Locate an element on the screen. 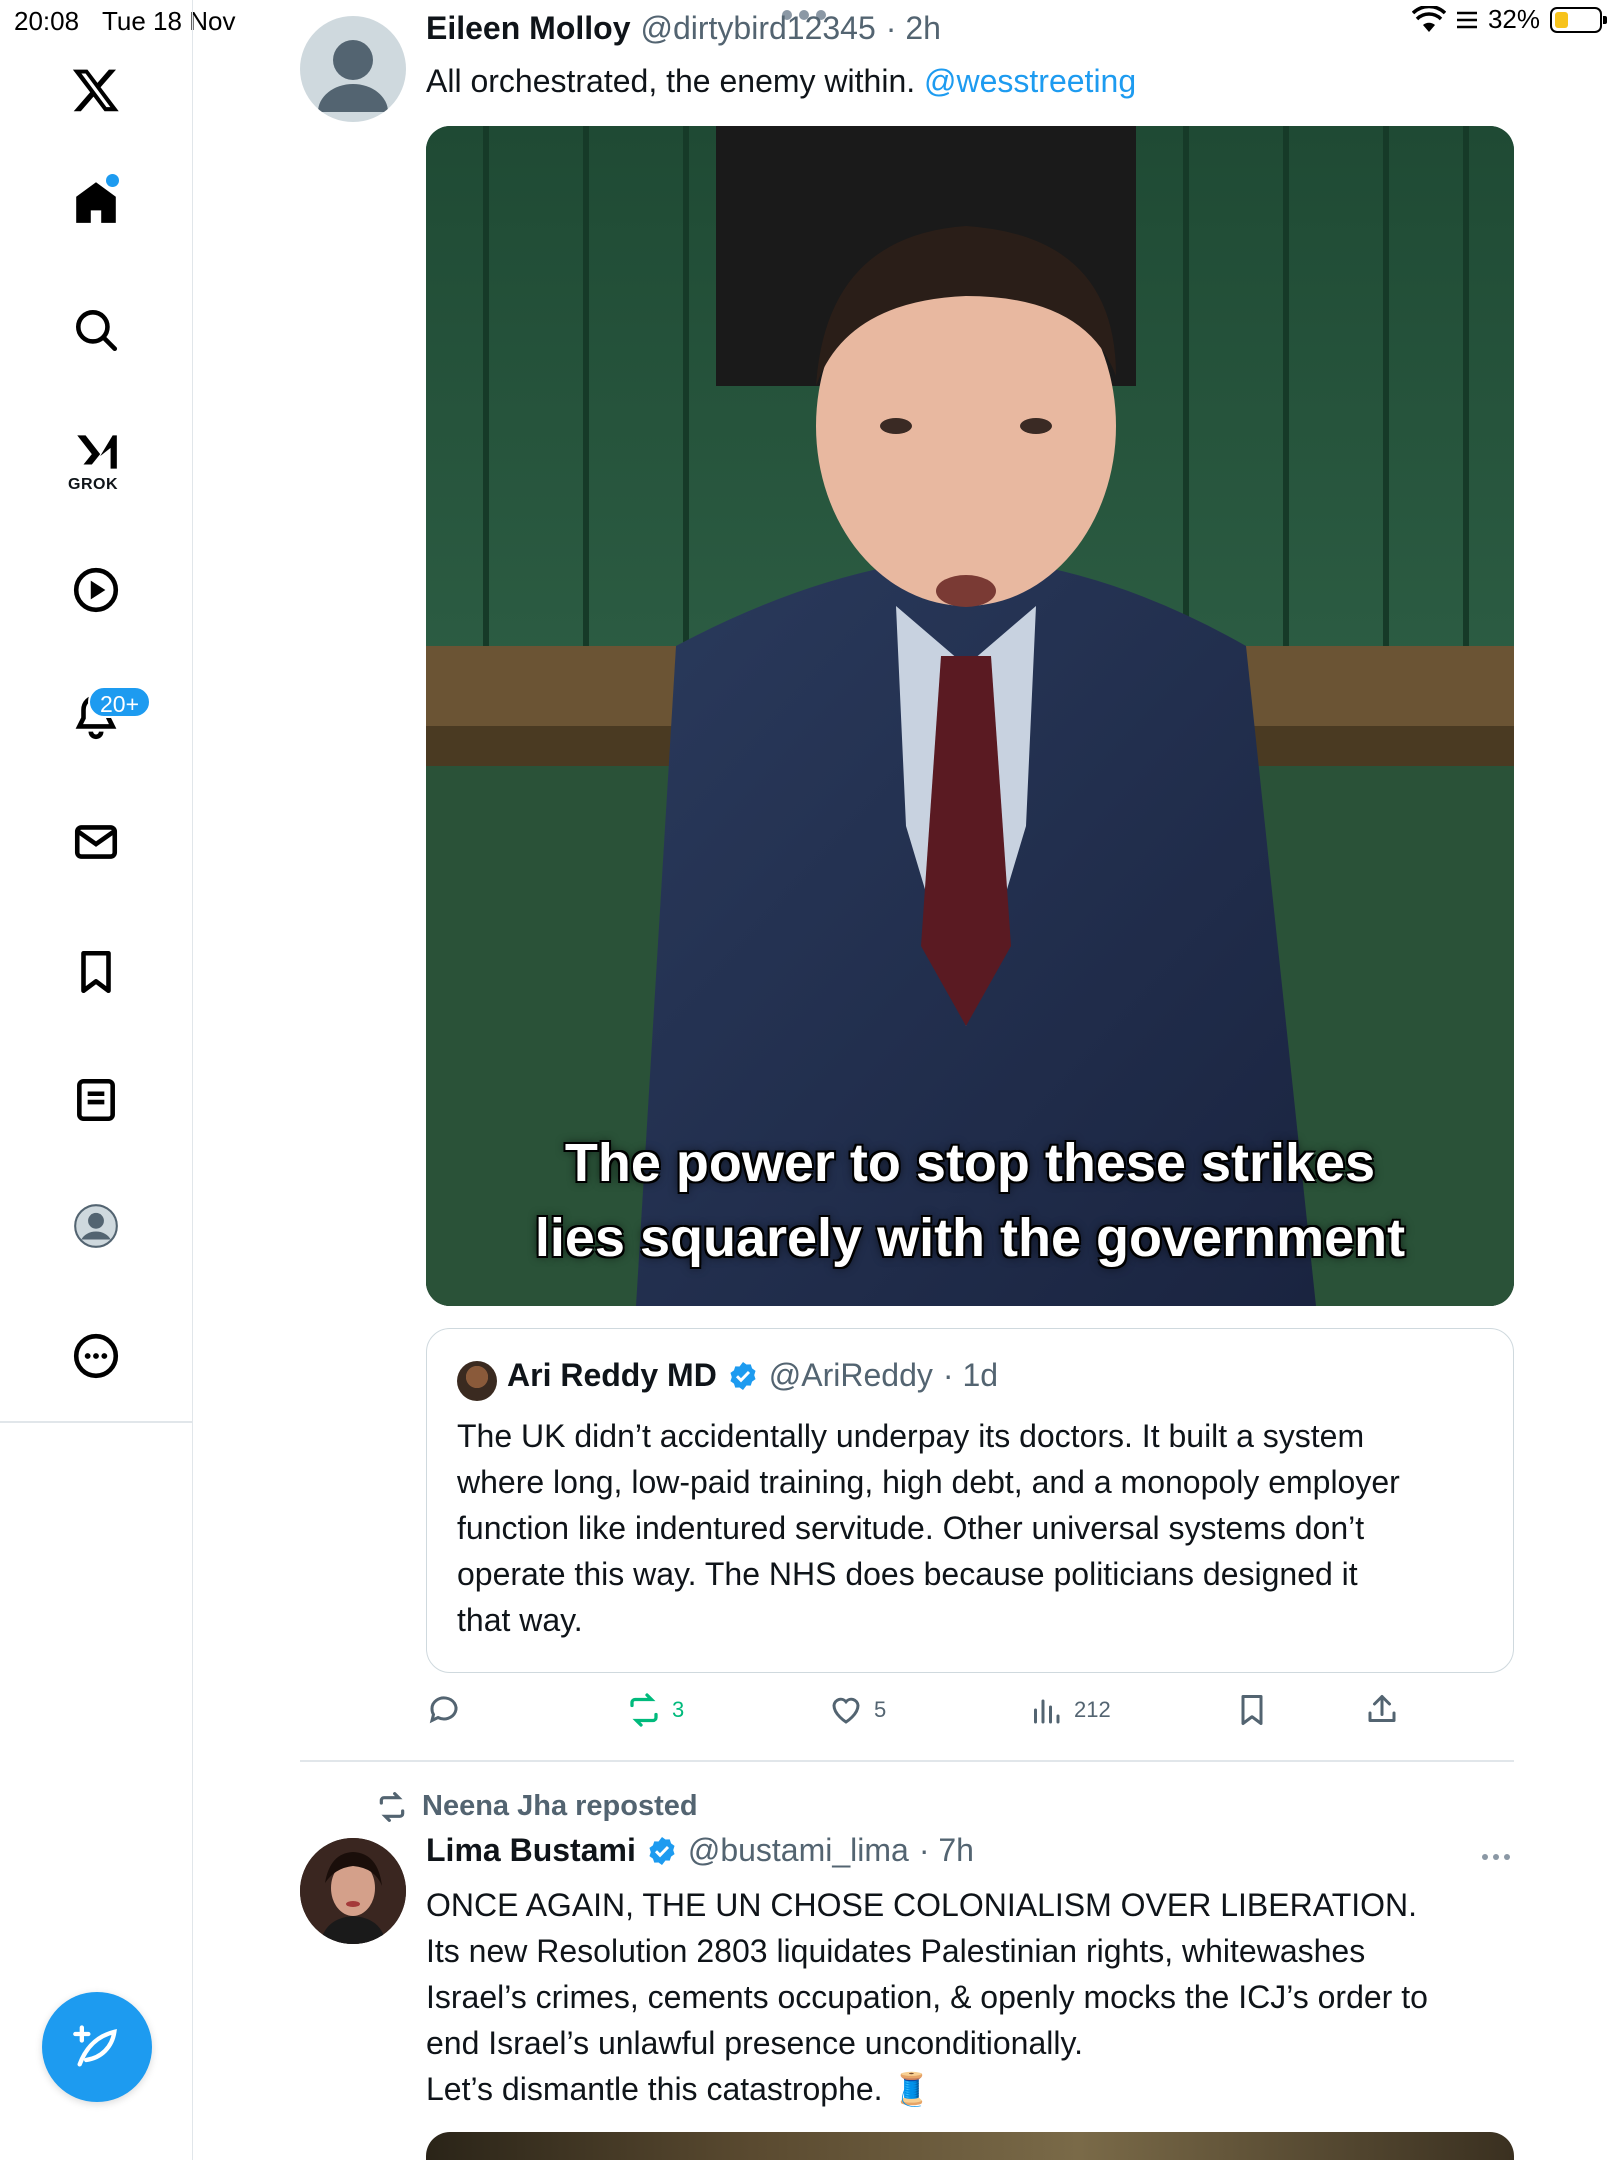 Image resolution: width=1620 pixels, height=2160 pixels. reply-icon is located at coordinates (443, 1710).